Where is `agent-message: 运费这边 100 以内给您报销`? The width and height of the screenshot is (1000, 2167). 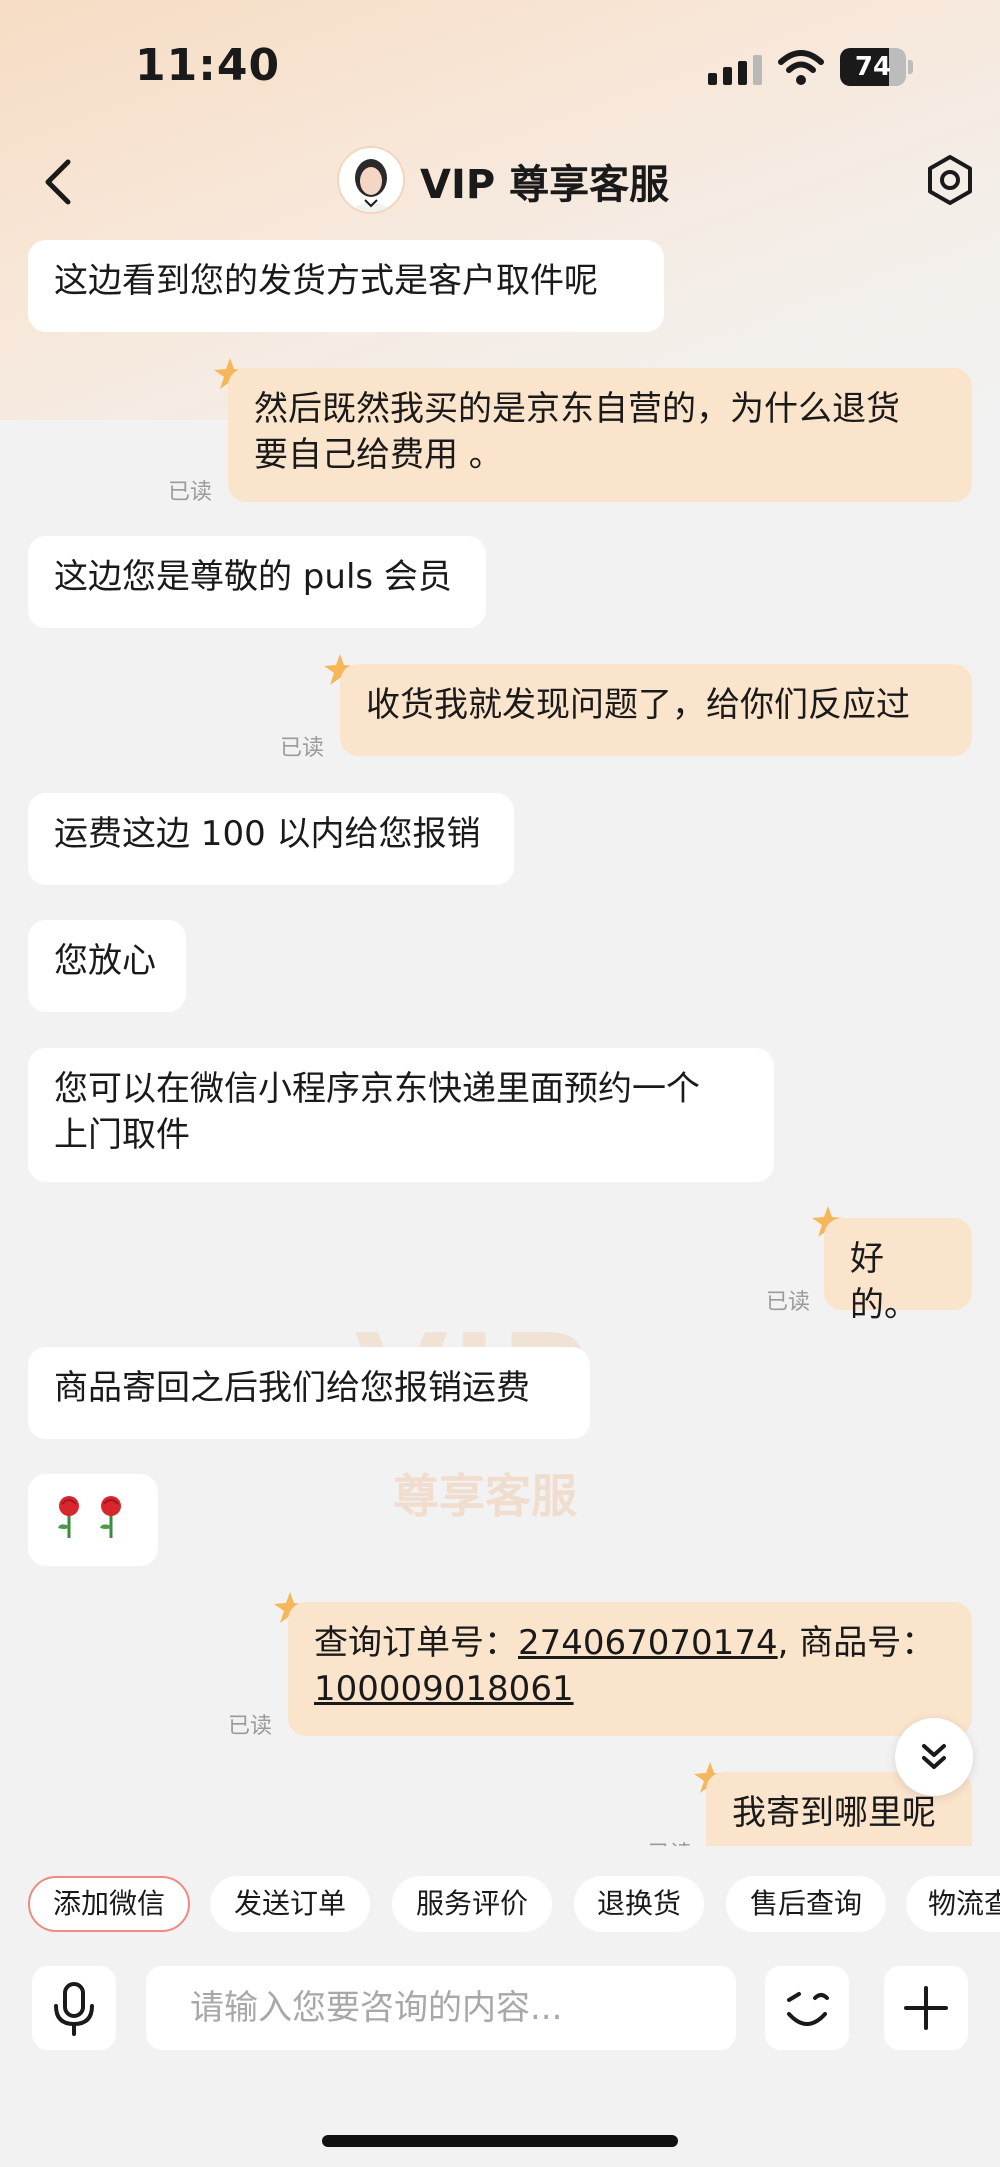 agent-message: 运费这边 100 以内给您报销 is located at coordinates (271, 839).